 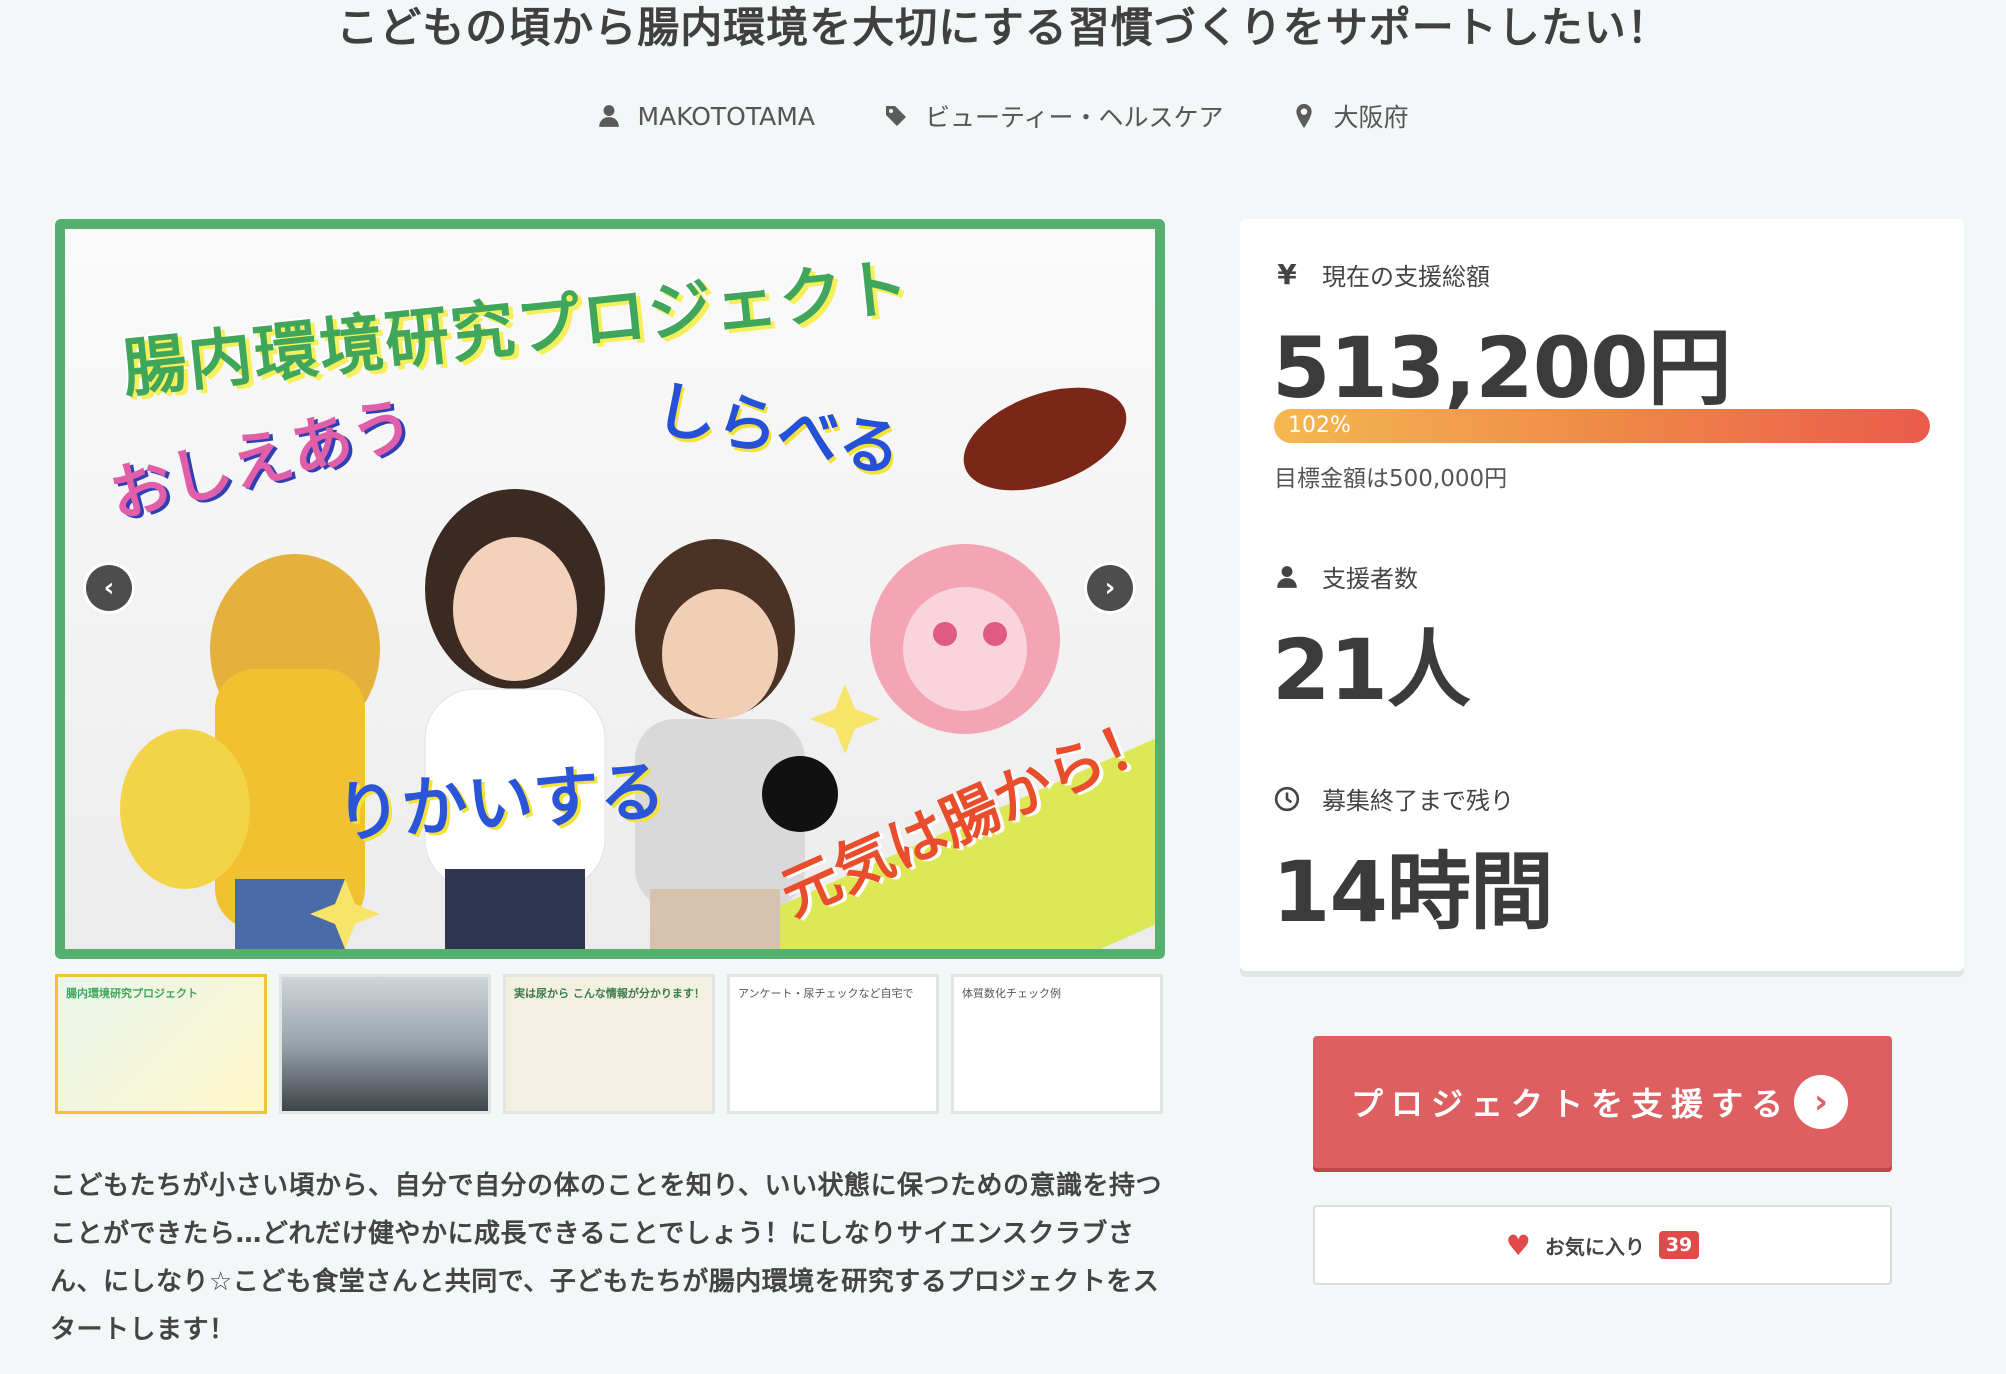 I want to click on favorite-button: ♥ お気に入り 39, so click(x=1602, y=1245).